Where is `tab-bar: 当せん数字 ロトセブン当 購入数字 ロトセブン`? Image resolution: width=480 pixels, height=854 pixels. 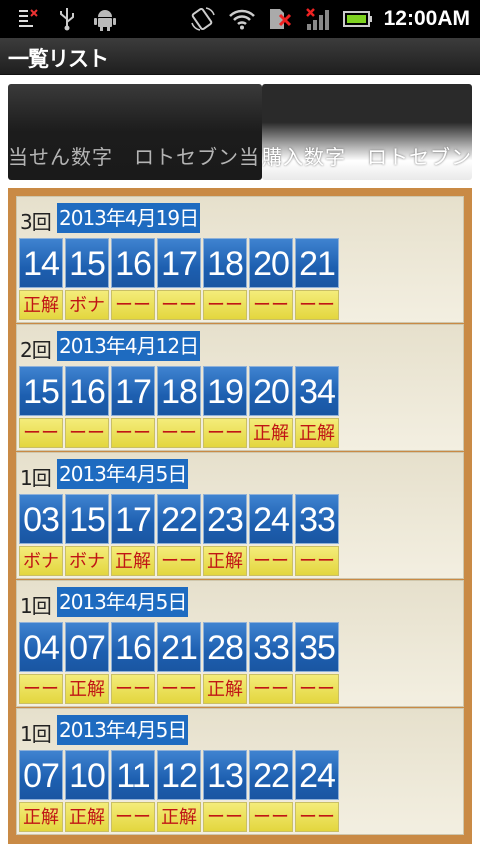
tab-bar: 当せん数字 ロトセブン当 購入数字 ロトセブン is located at coordinates (240, 132).